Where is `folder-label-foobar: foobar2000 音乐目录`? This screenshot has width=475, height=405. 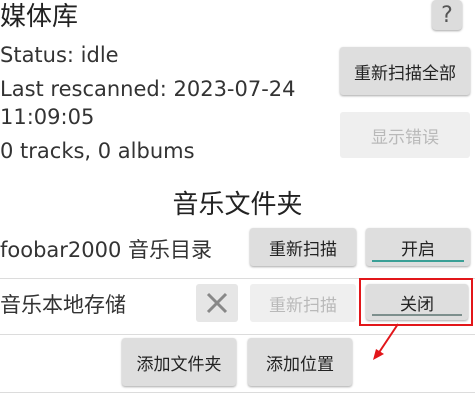
folder-label-foobar: foobar2000 音乐目录 is located at coordinates (106, 250).